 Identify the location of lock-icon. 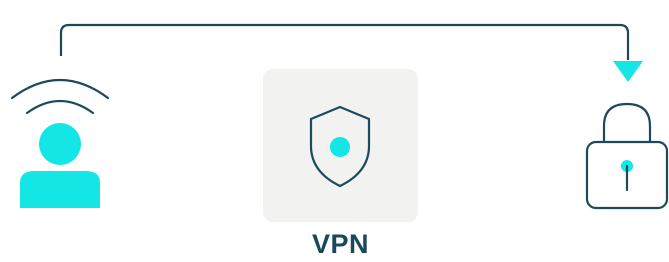
(627, 156).